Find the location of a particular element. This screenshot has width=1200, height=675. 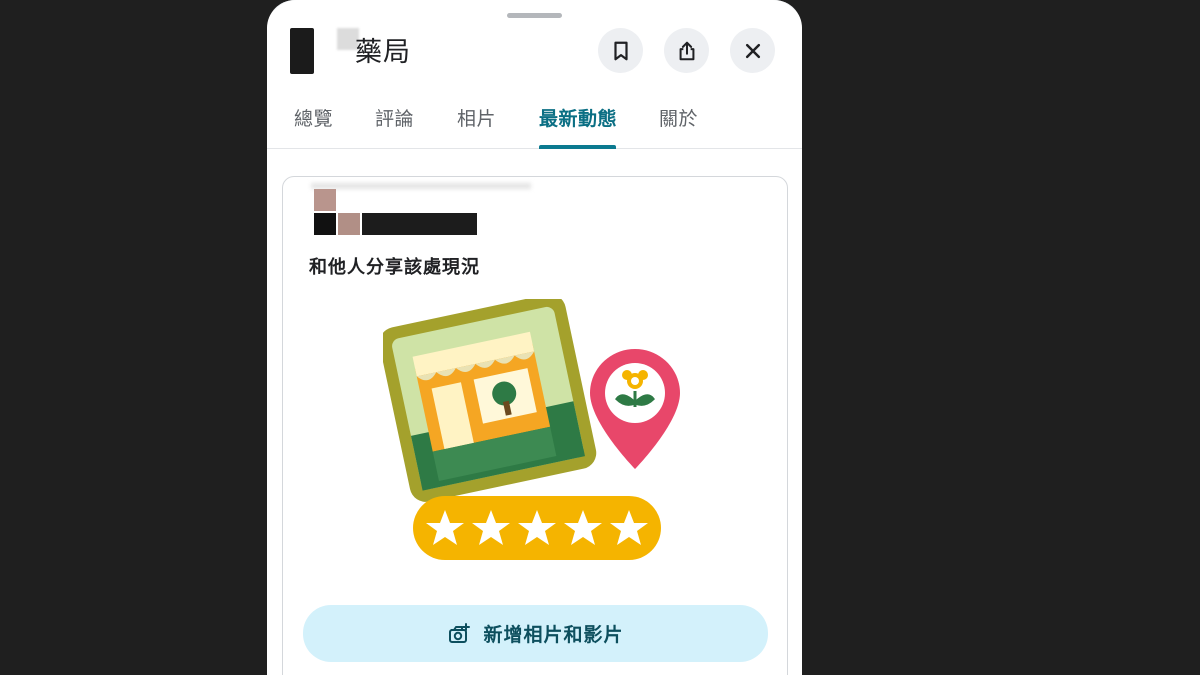

close-icon is located at coordinates (752, 50).